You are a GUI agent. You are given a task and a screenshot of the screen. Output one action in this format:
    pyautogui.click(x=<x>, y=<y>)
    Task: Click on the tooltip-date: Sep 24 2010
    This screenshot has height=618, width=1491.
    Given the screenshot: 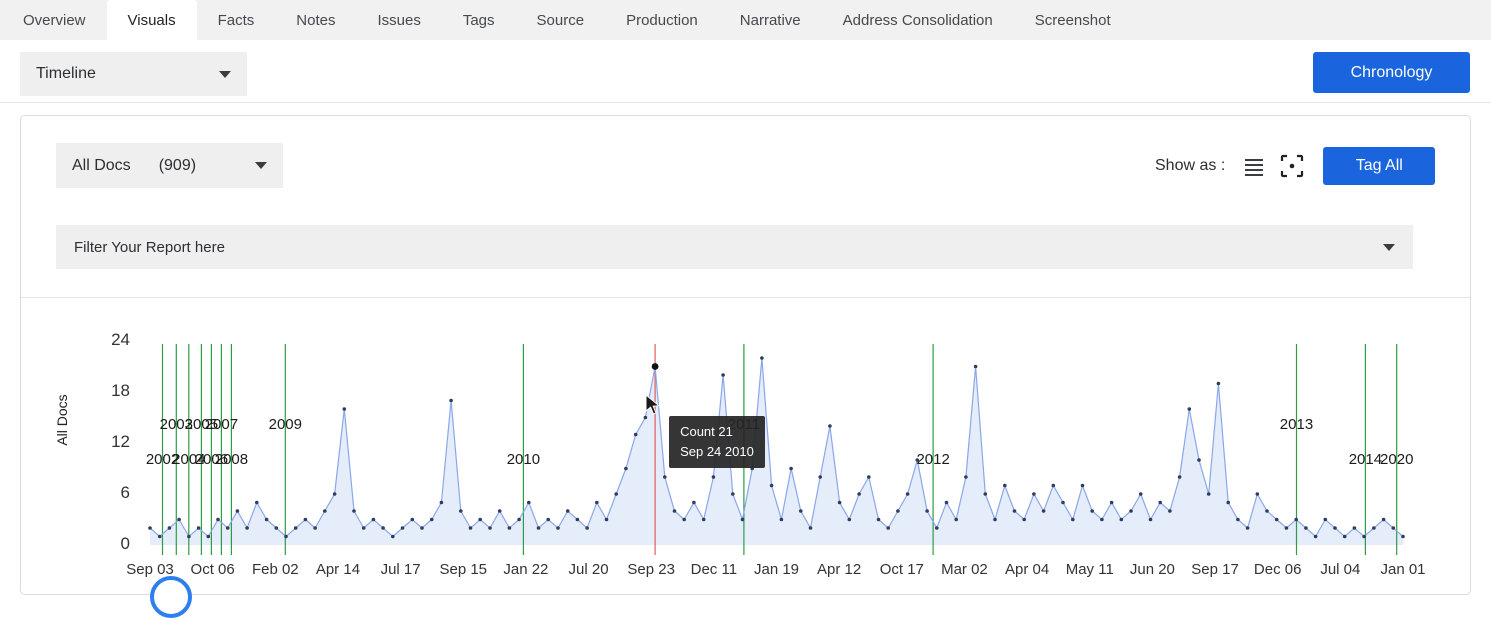 What is the action you would take?
    pyautogui.click(x=717, y=451)
    